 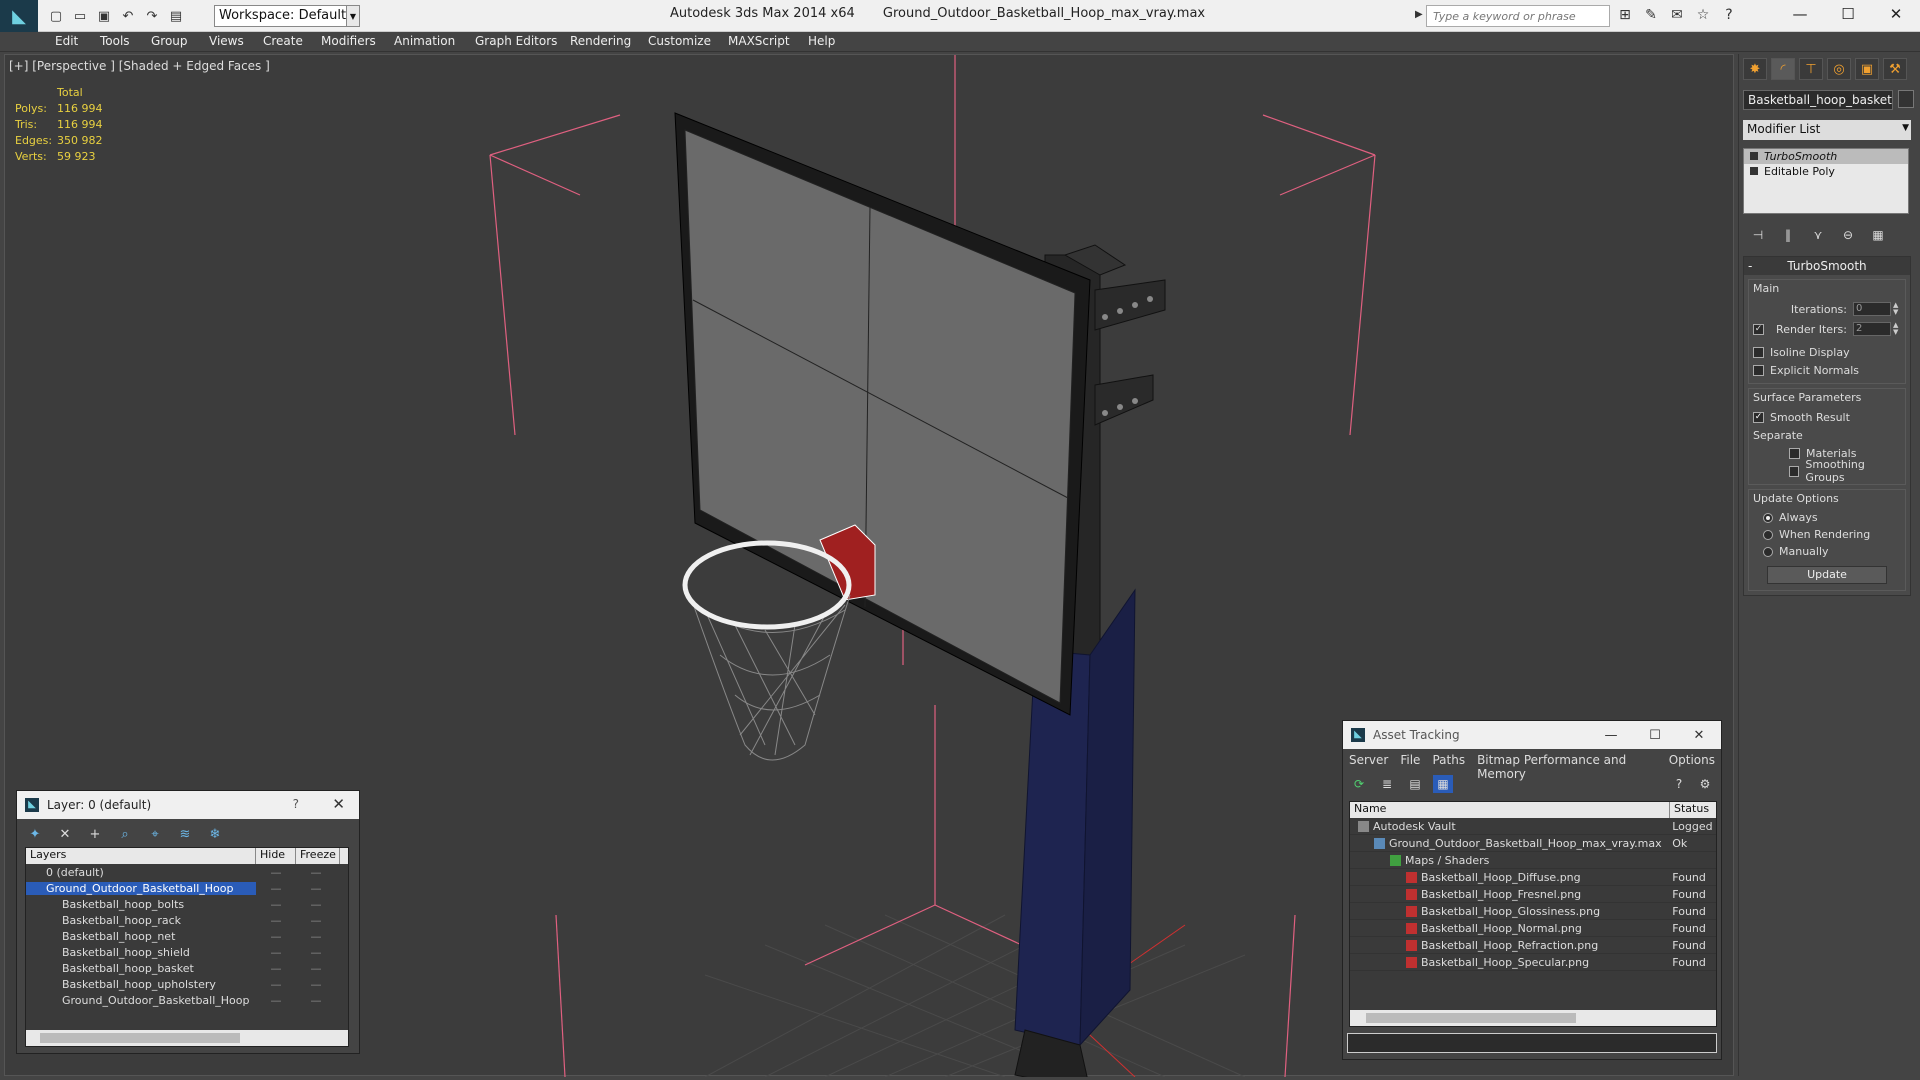 I want to click on manually-radio, so click(x=1768, y=551).